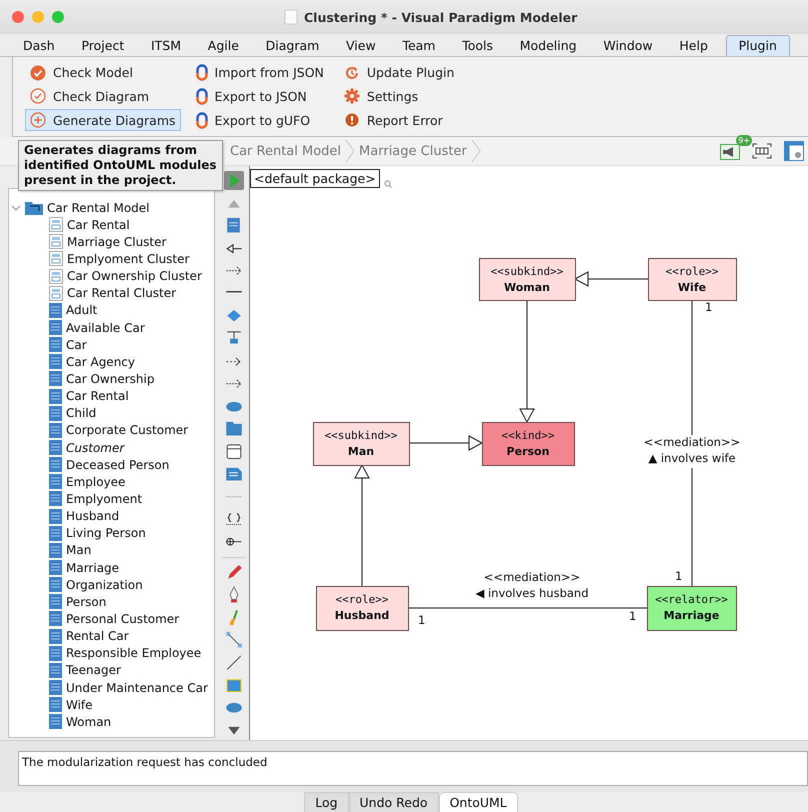  Describe the element at coordinates (292, 45) in the screenshot. I see `menu-item: Diagram` at that location.